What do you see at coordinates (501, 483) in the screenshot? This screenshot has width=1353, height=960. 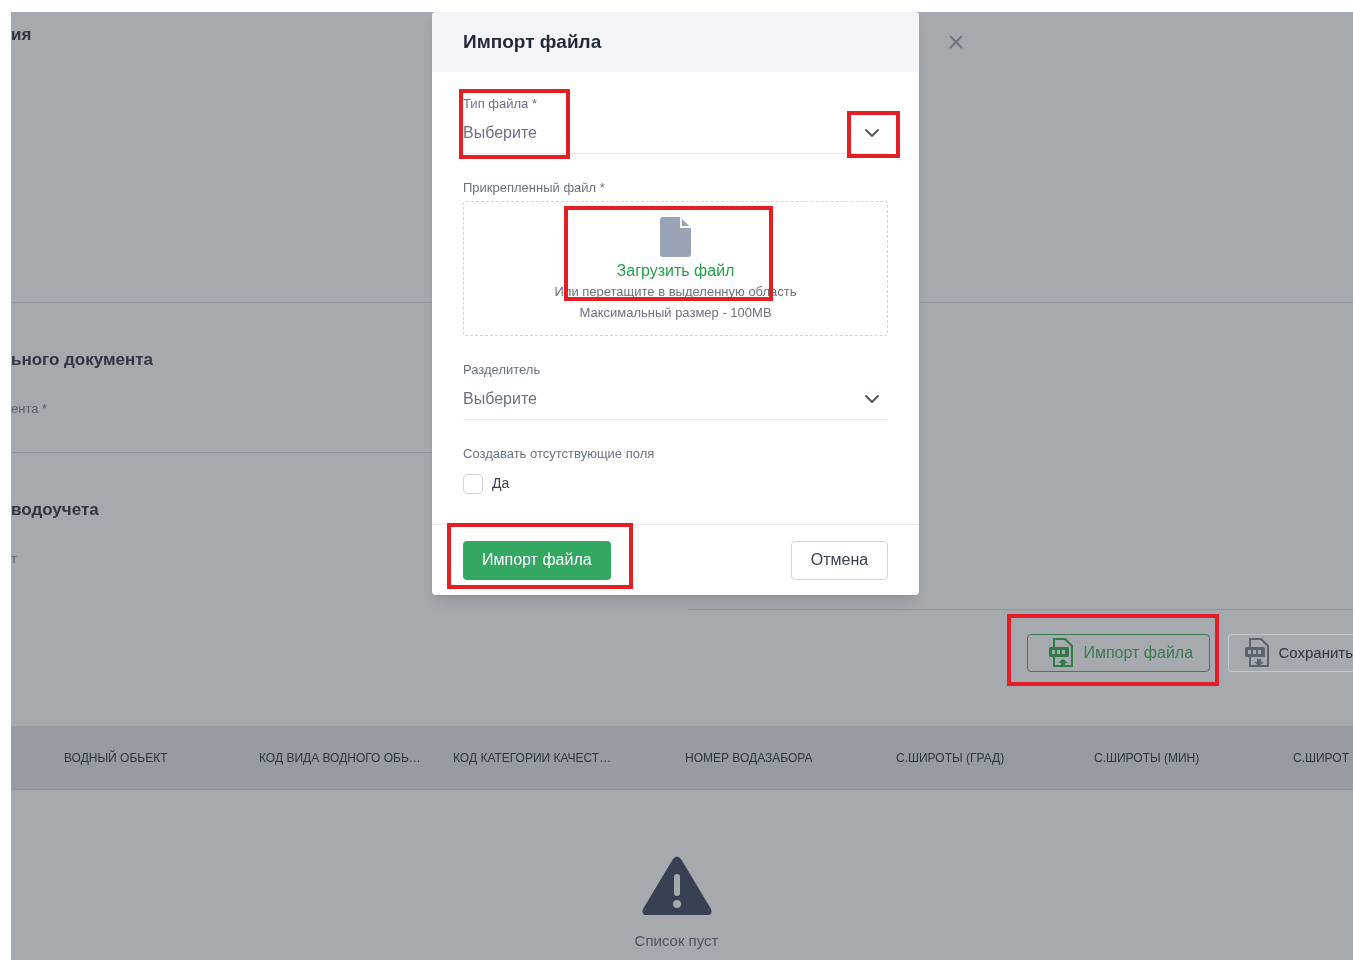 I see `checkbox-label: Да` at bounding box center [501, 483].